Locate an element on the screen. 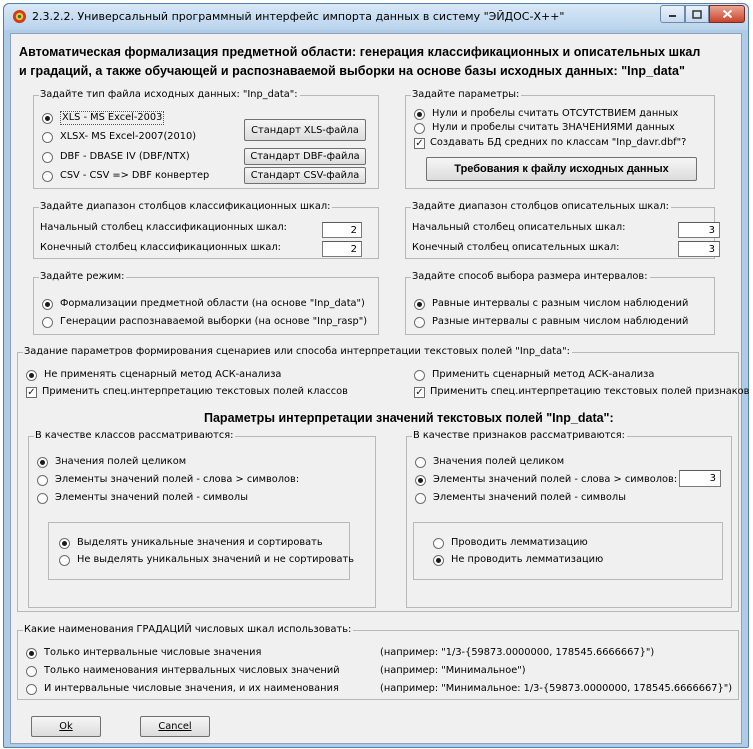 The image size is (753, 749). desc-start-label: Начальный столбец описательных шкал: is located at coordinates (519, 227).